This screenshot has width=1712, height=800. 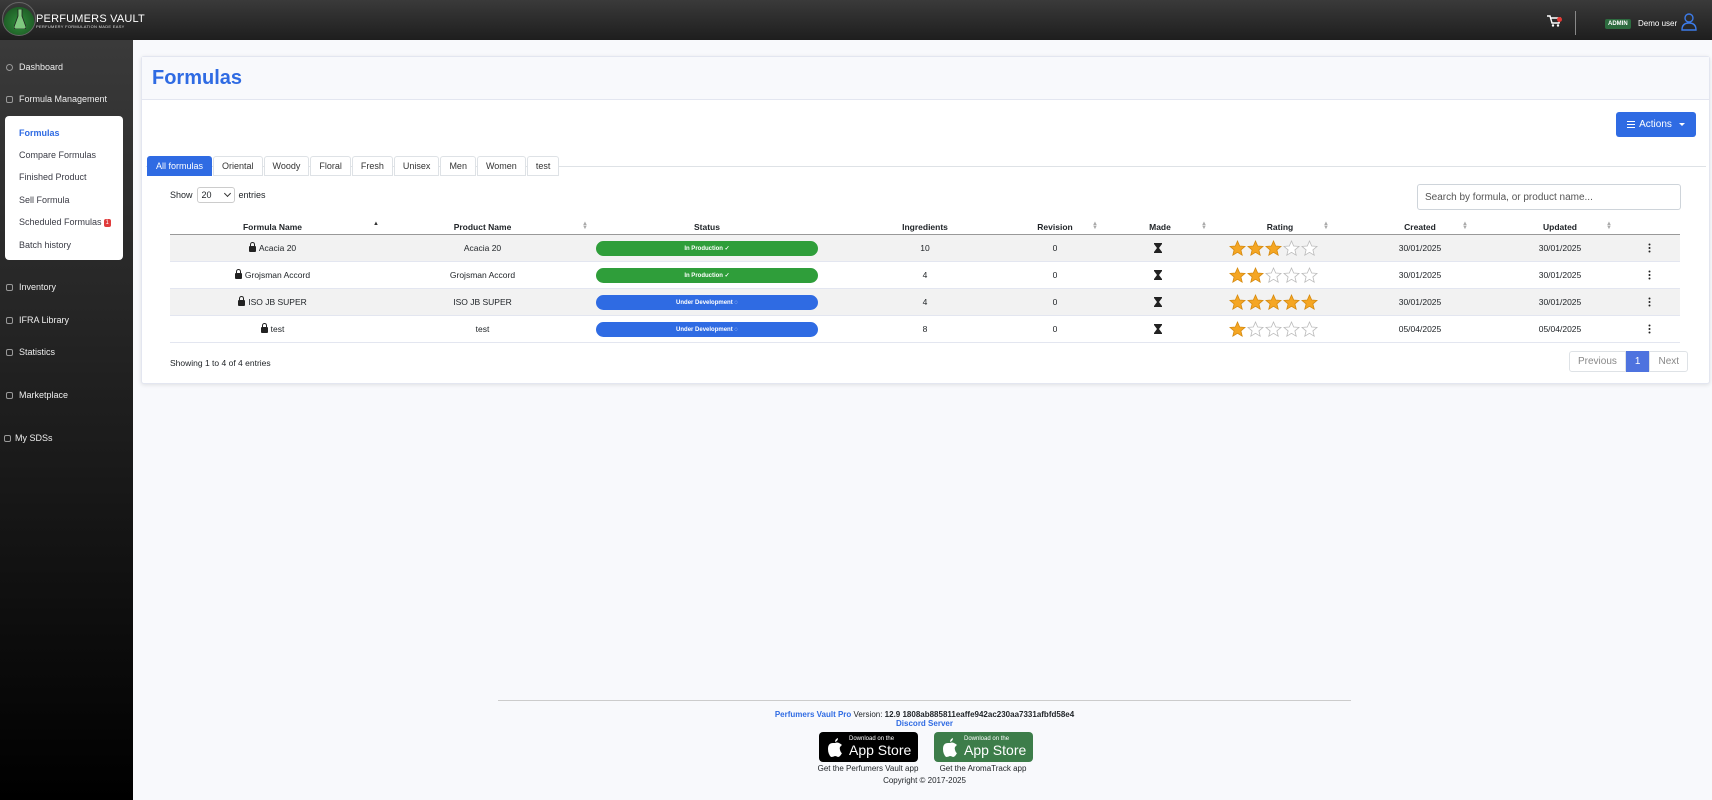 What do you see at coordinates (1657, 23) in the screenshot?
I see `user-name: Demo user` at bounding box center [1657, 23].